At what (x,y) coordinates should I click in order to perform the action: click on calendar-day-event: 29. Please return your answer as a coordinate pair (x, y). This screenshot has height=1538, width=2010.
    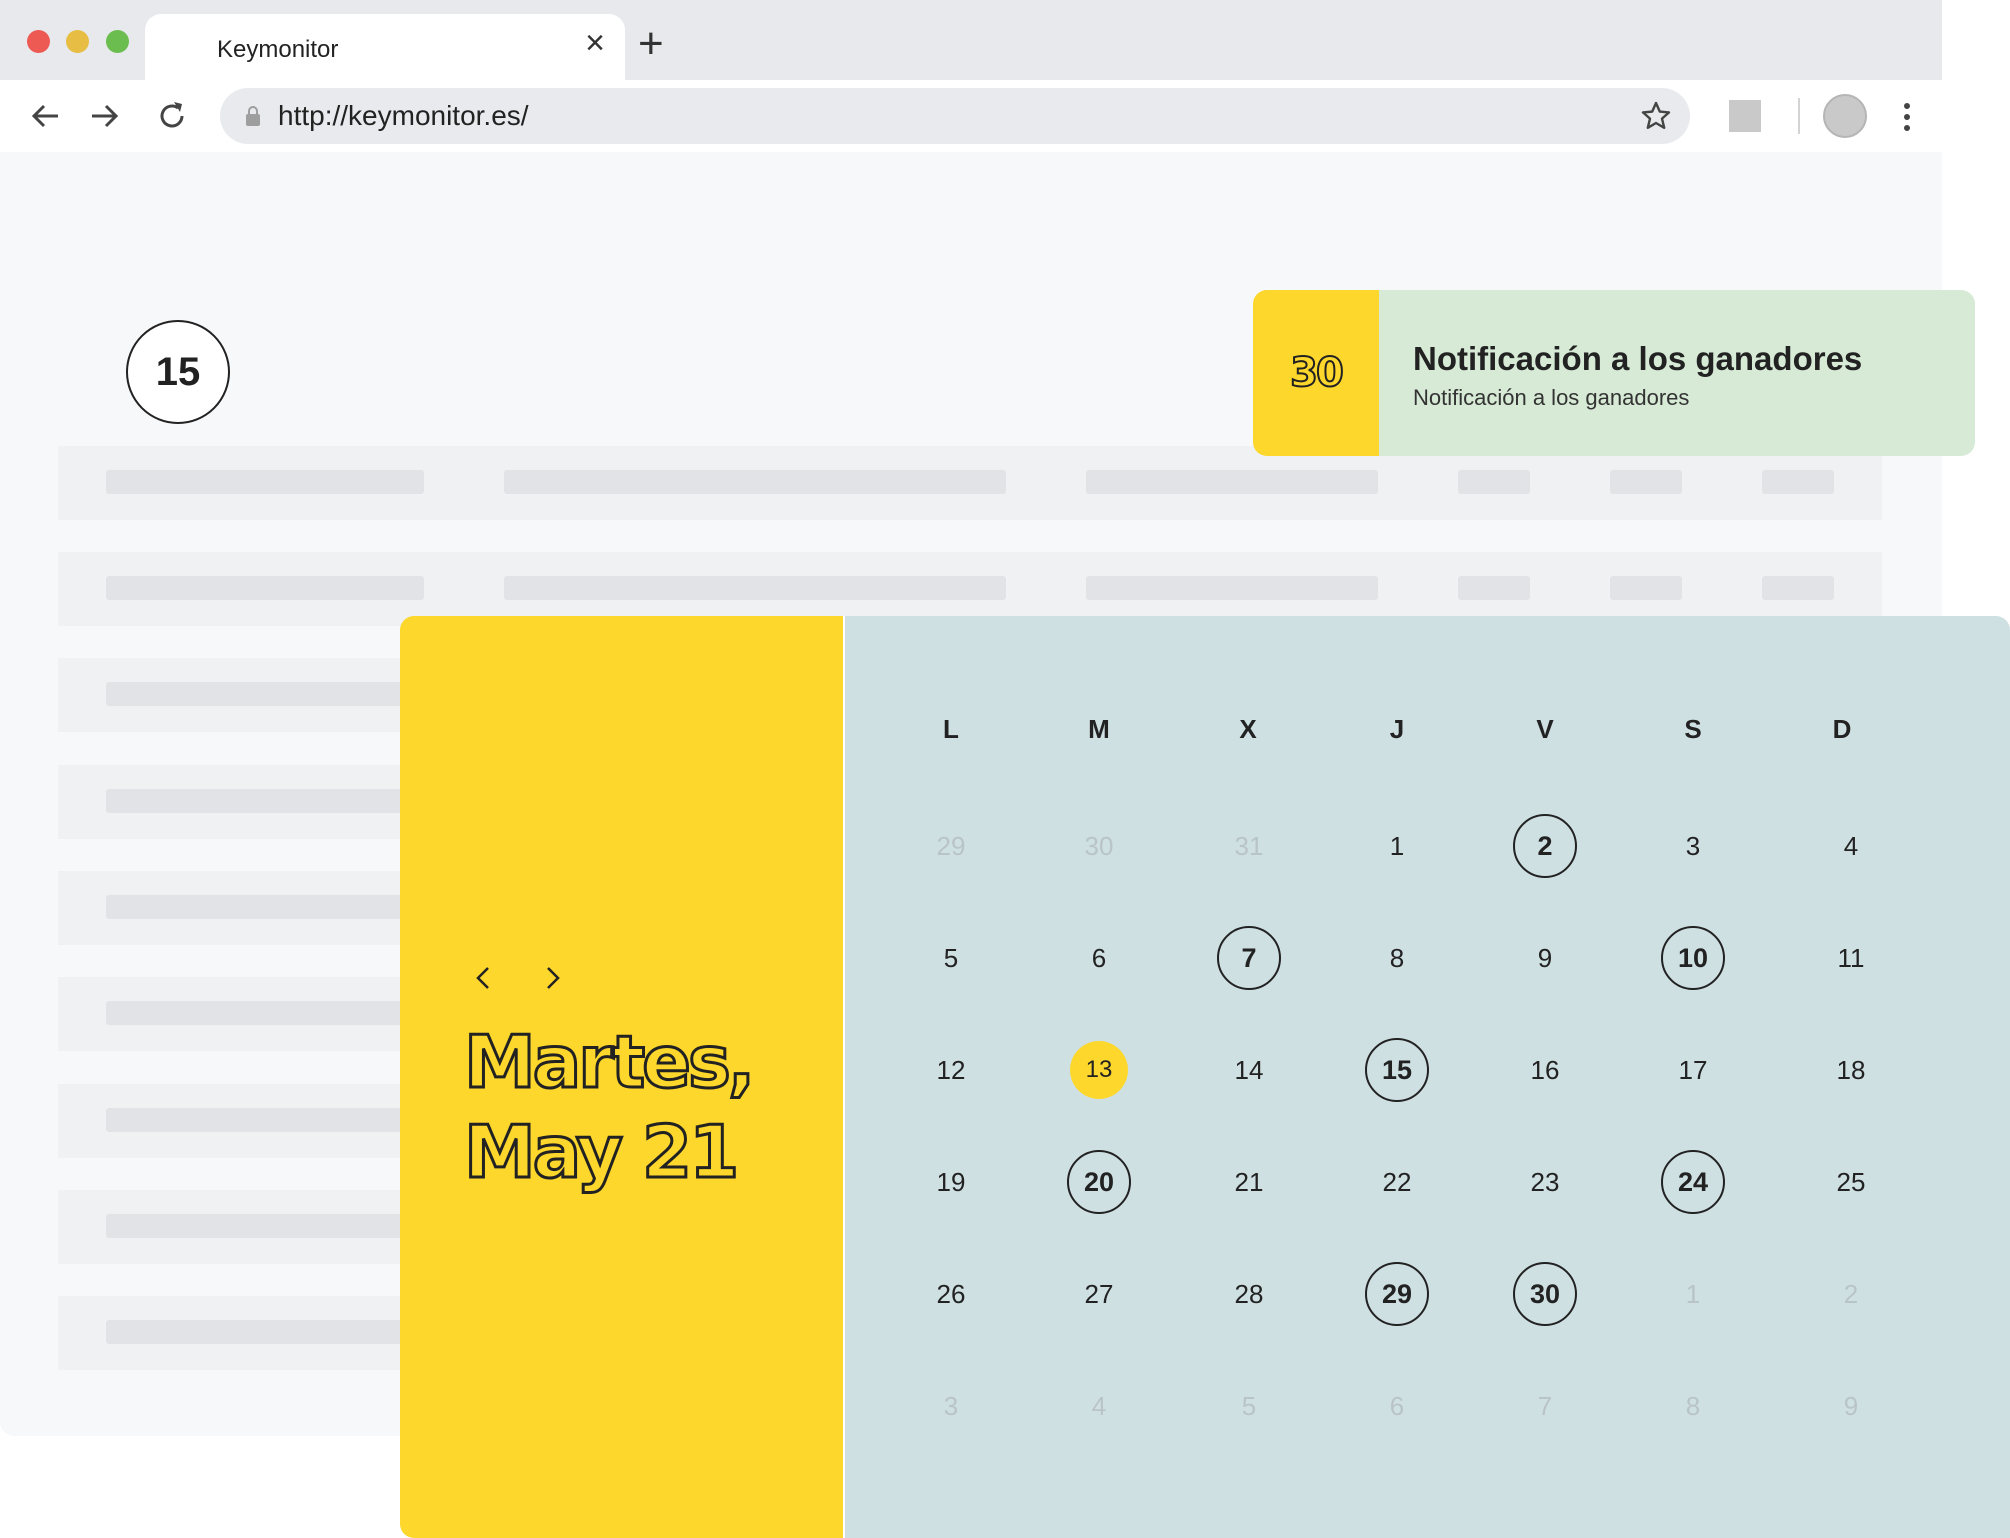
    Looking at the image, I should click on (1397, 1294).